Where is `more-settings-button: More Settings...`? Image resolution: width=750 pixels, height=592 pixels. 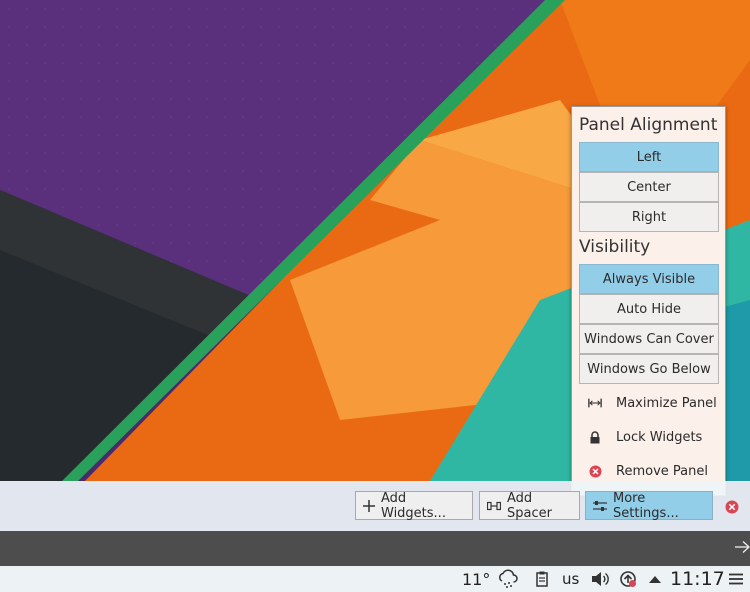 more-settings-button: More Settings... is located at coordinates (649, 505).